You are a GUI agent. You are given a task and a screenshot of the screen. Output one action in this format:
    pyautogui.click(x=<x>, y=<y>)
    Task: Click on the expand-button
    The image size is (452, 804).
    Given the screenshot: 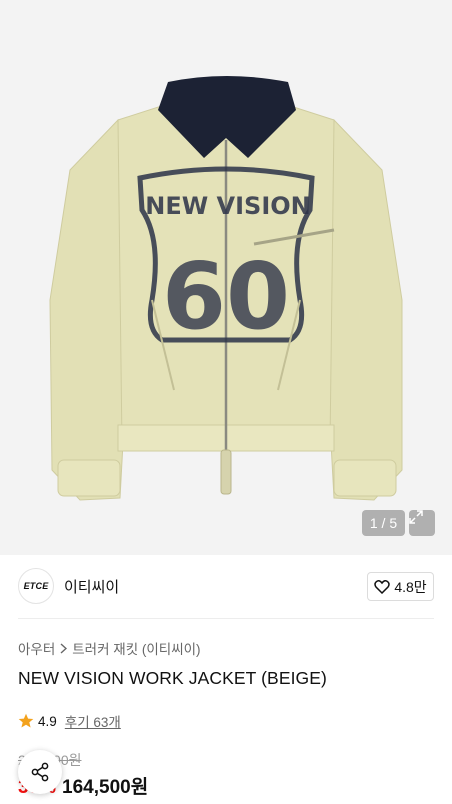 What is the action you would take?
    pyautogui.click(x=422, y=523)
    